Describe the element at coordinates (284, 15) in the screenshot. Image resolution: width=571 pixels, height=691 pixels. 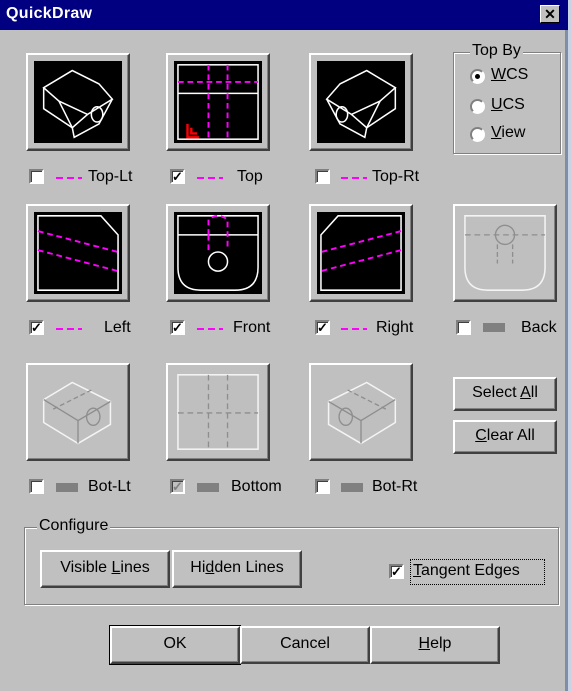
I see `title-bar: QuickDraw ✕` at that location.